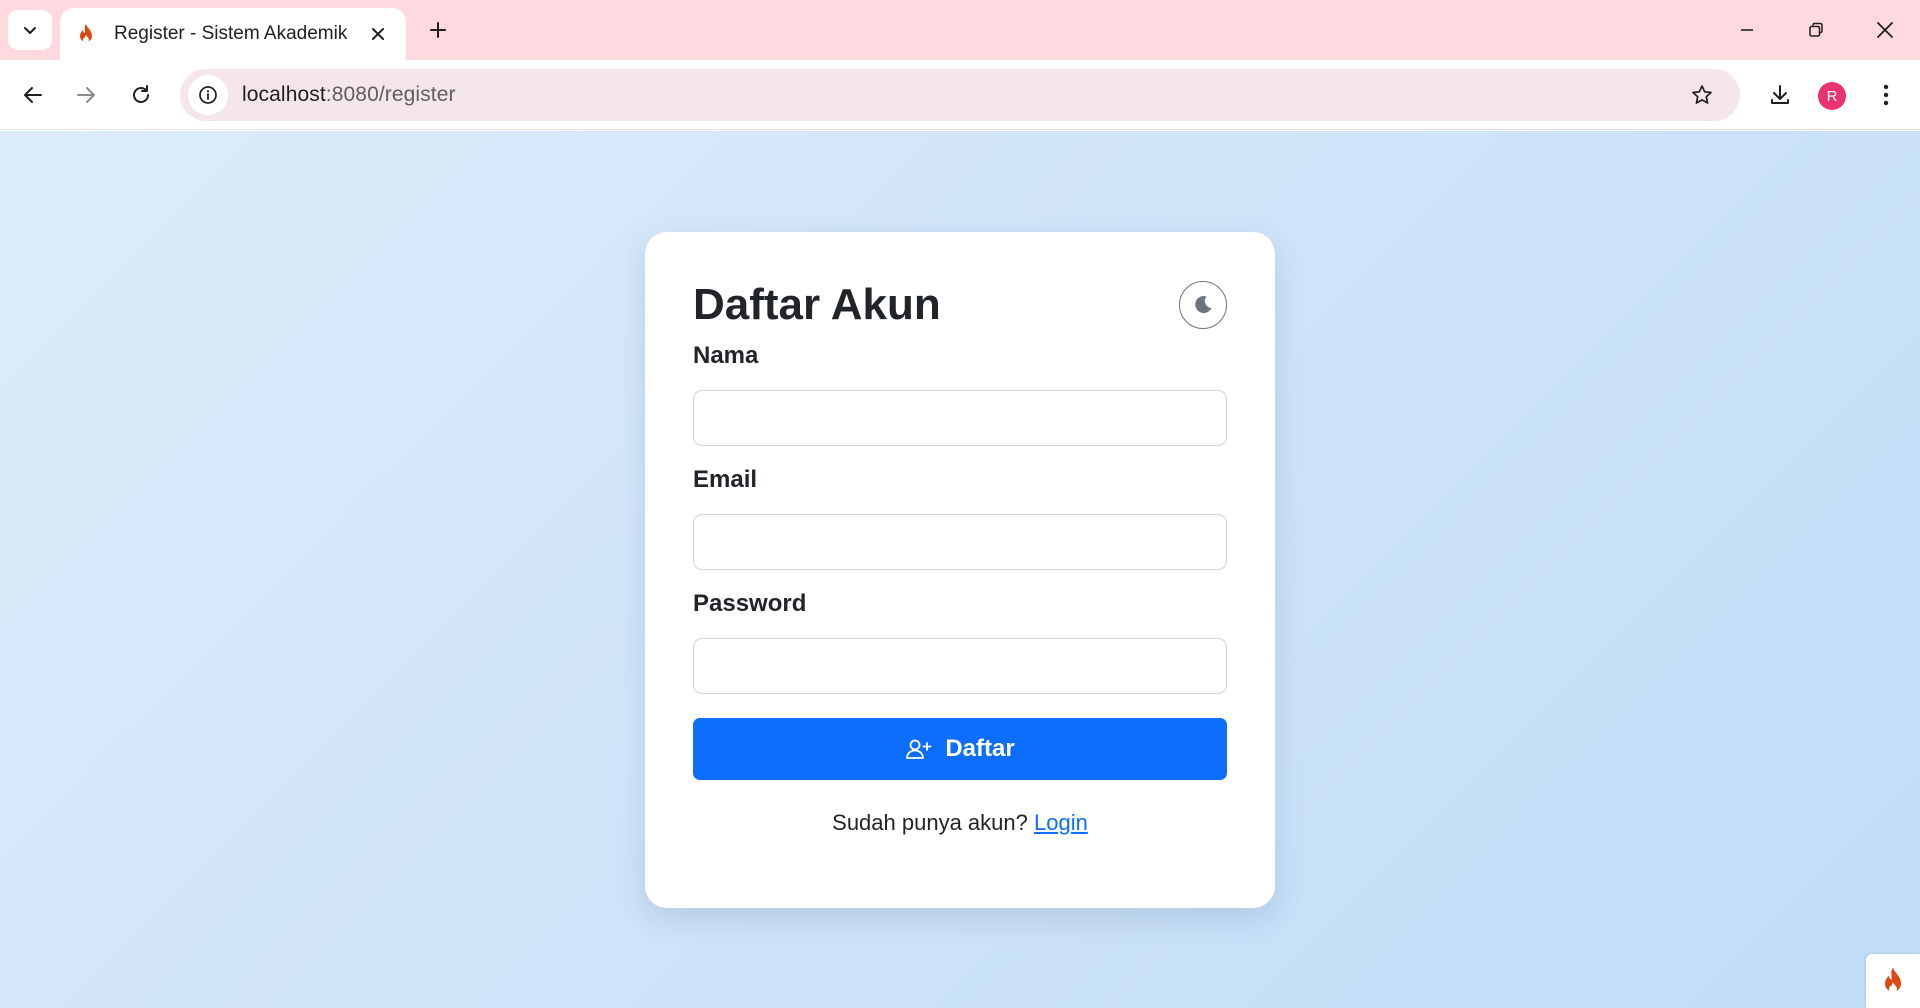 The image size is (1920, 1008). Describe the element at coordinates (960, 30) in the screenshot. I see `browser-tabstrip: Register - Sistem Akademik` at that location.